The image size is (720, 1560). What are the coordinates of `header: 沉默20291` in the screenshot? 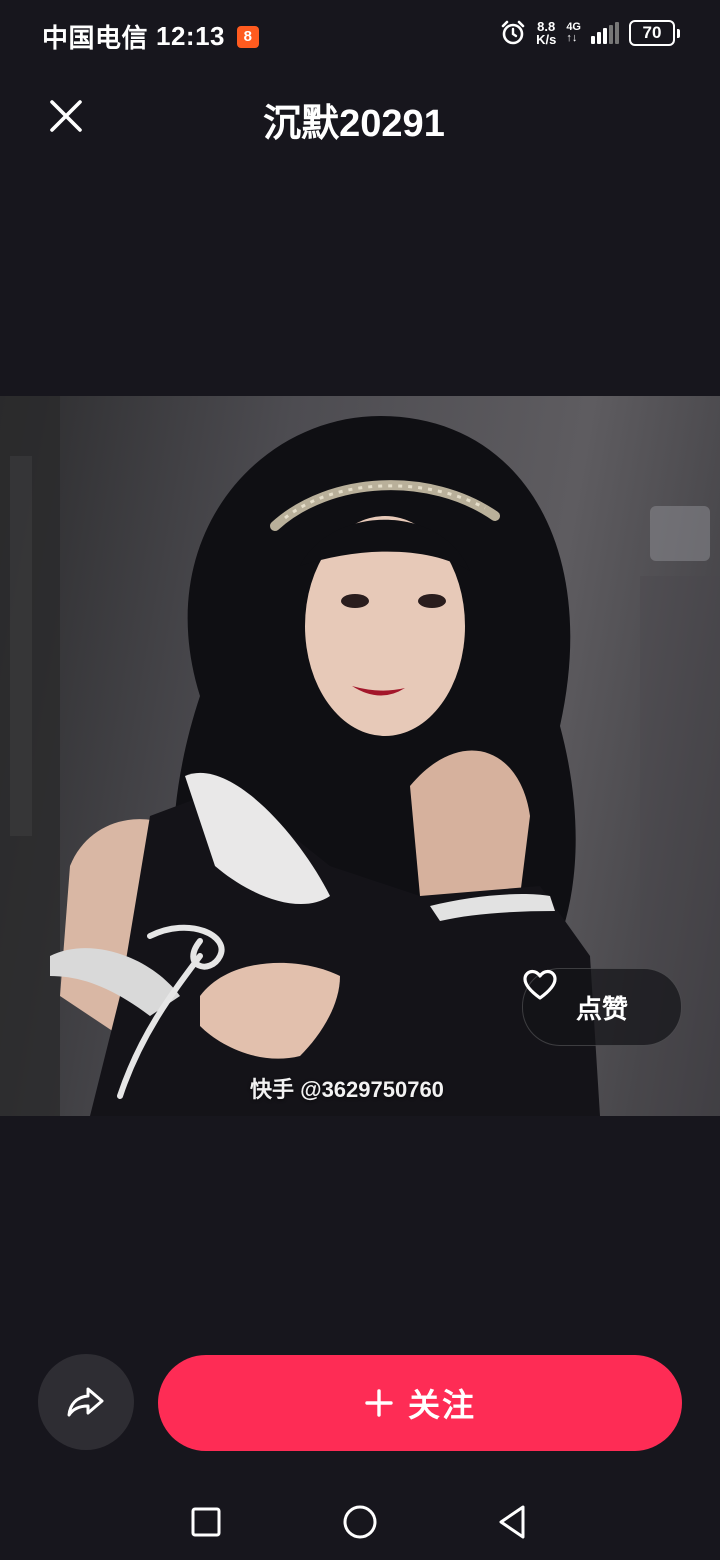 It's located at (360, 116).